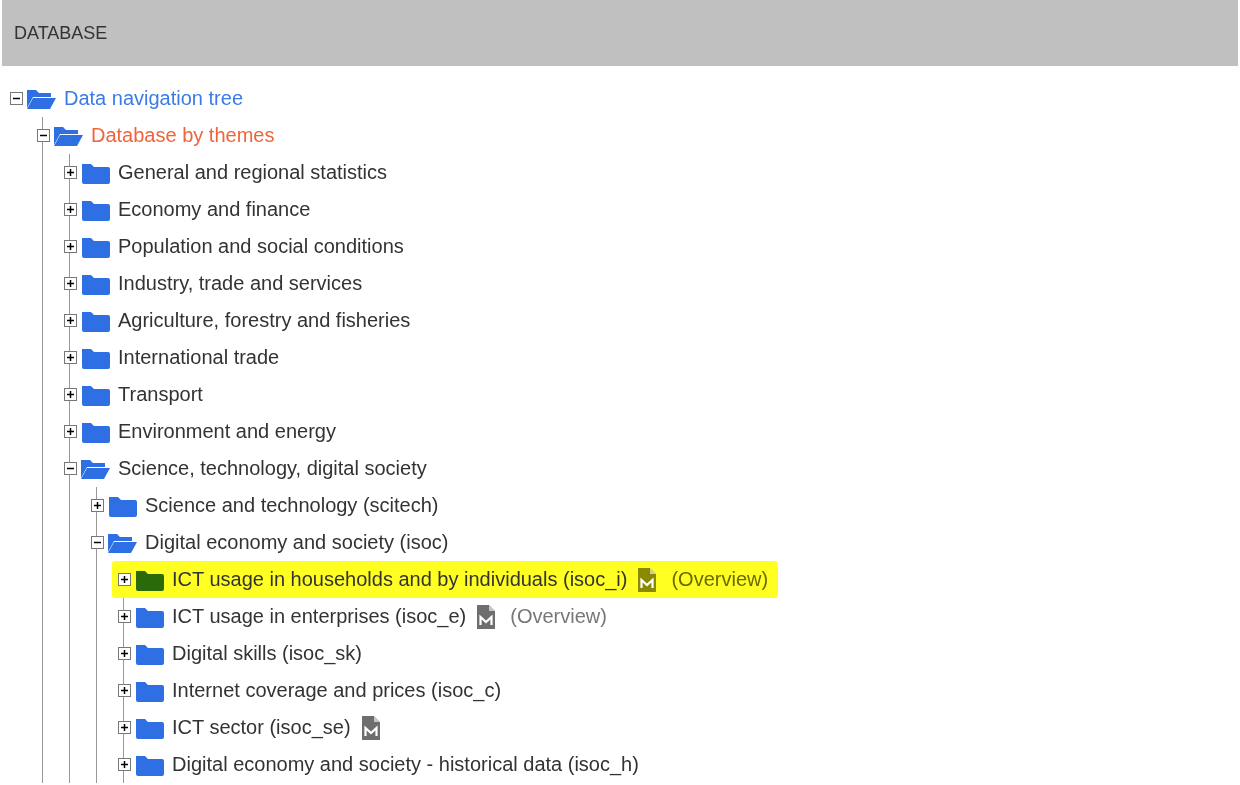  I want to click on tree-item: Digital economy and society (isoc), so click(297, 542).